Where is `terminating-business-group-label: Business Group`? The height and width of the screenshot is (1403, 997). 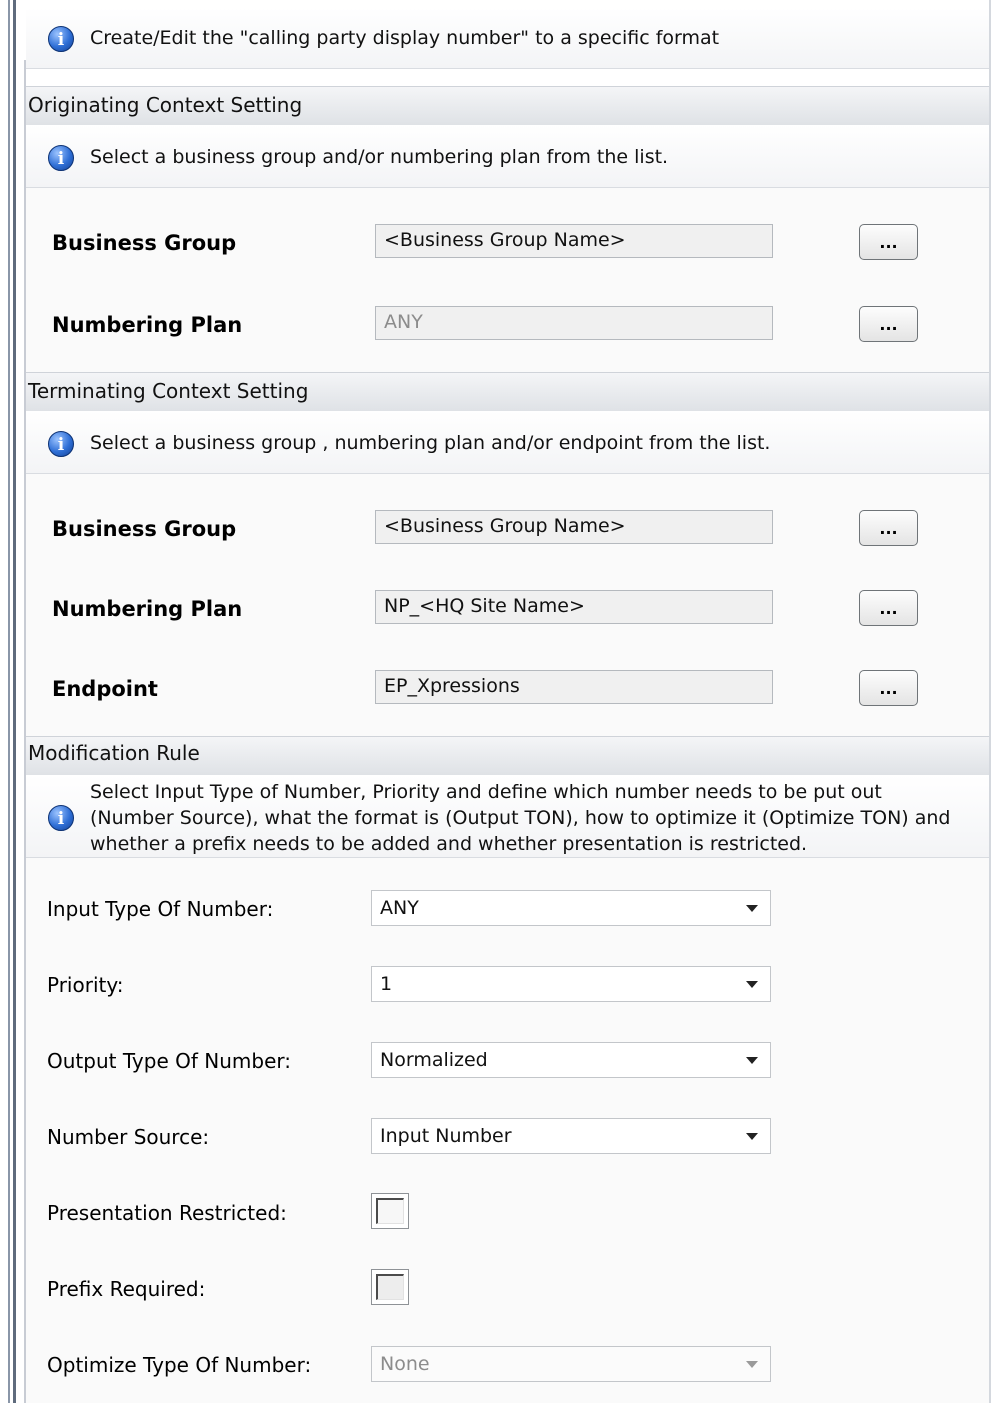 terminating-business-group-label: Business Group is located at coordinates (144, 529).